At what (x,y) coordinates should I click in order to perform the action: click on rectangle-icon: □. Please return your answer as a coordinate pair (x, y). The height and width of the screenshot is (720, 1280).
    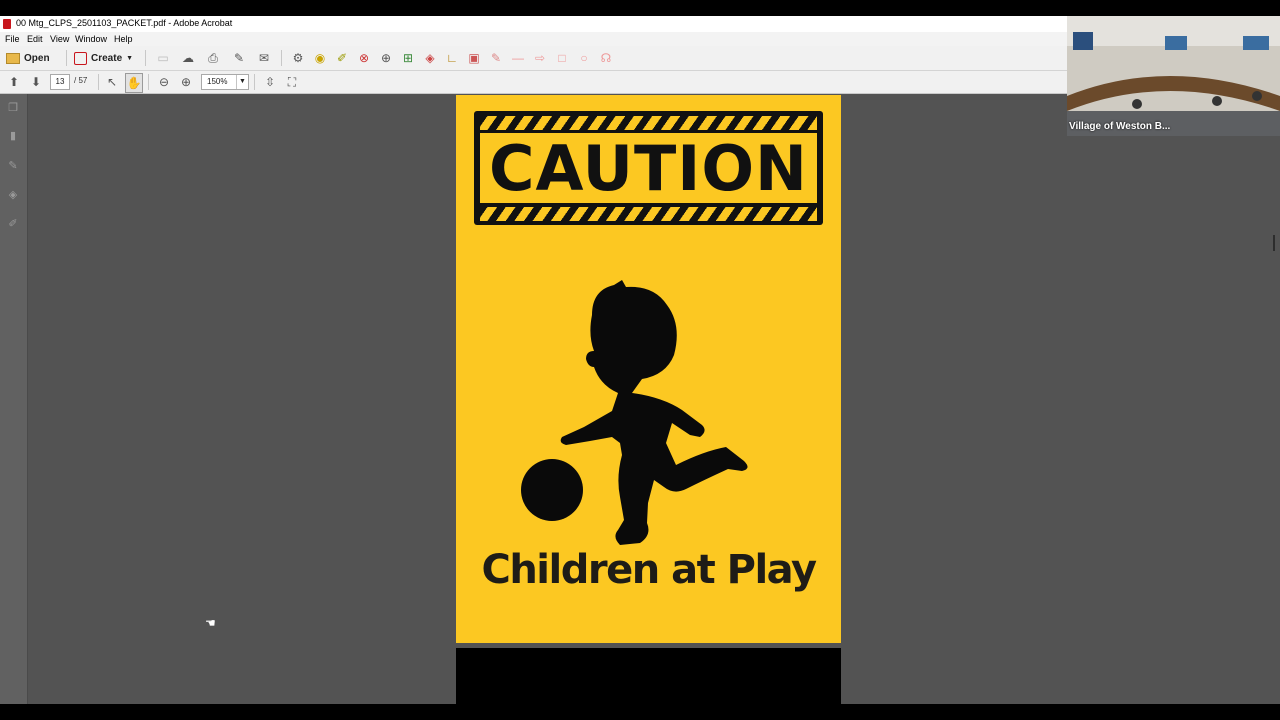
    Looking at the image, I should click on (562, 58).